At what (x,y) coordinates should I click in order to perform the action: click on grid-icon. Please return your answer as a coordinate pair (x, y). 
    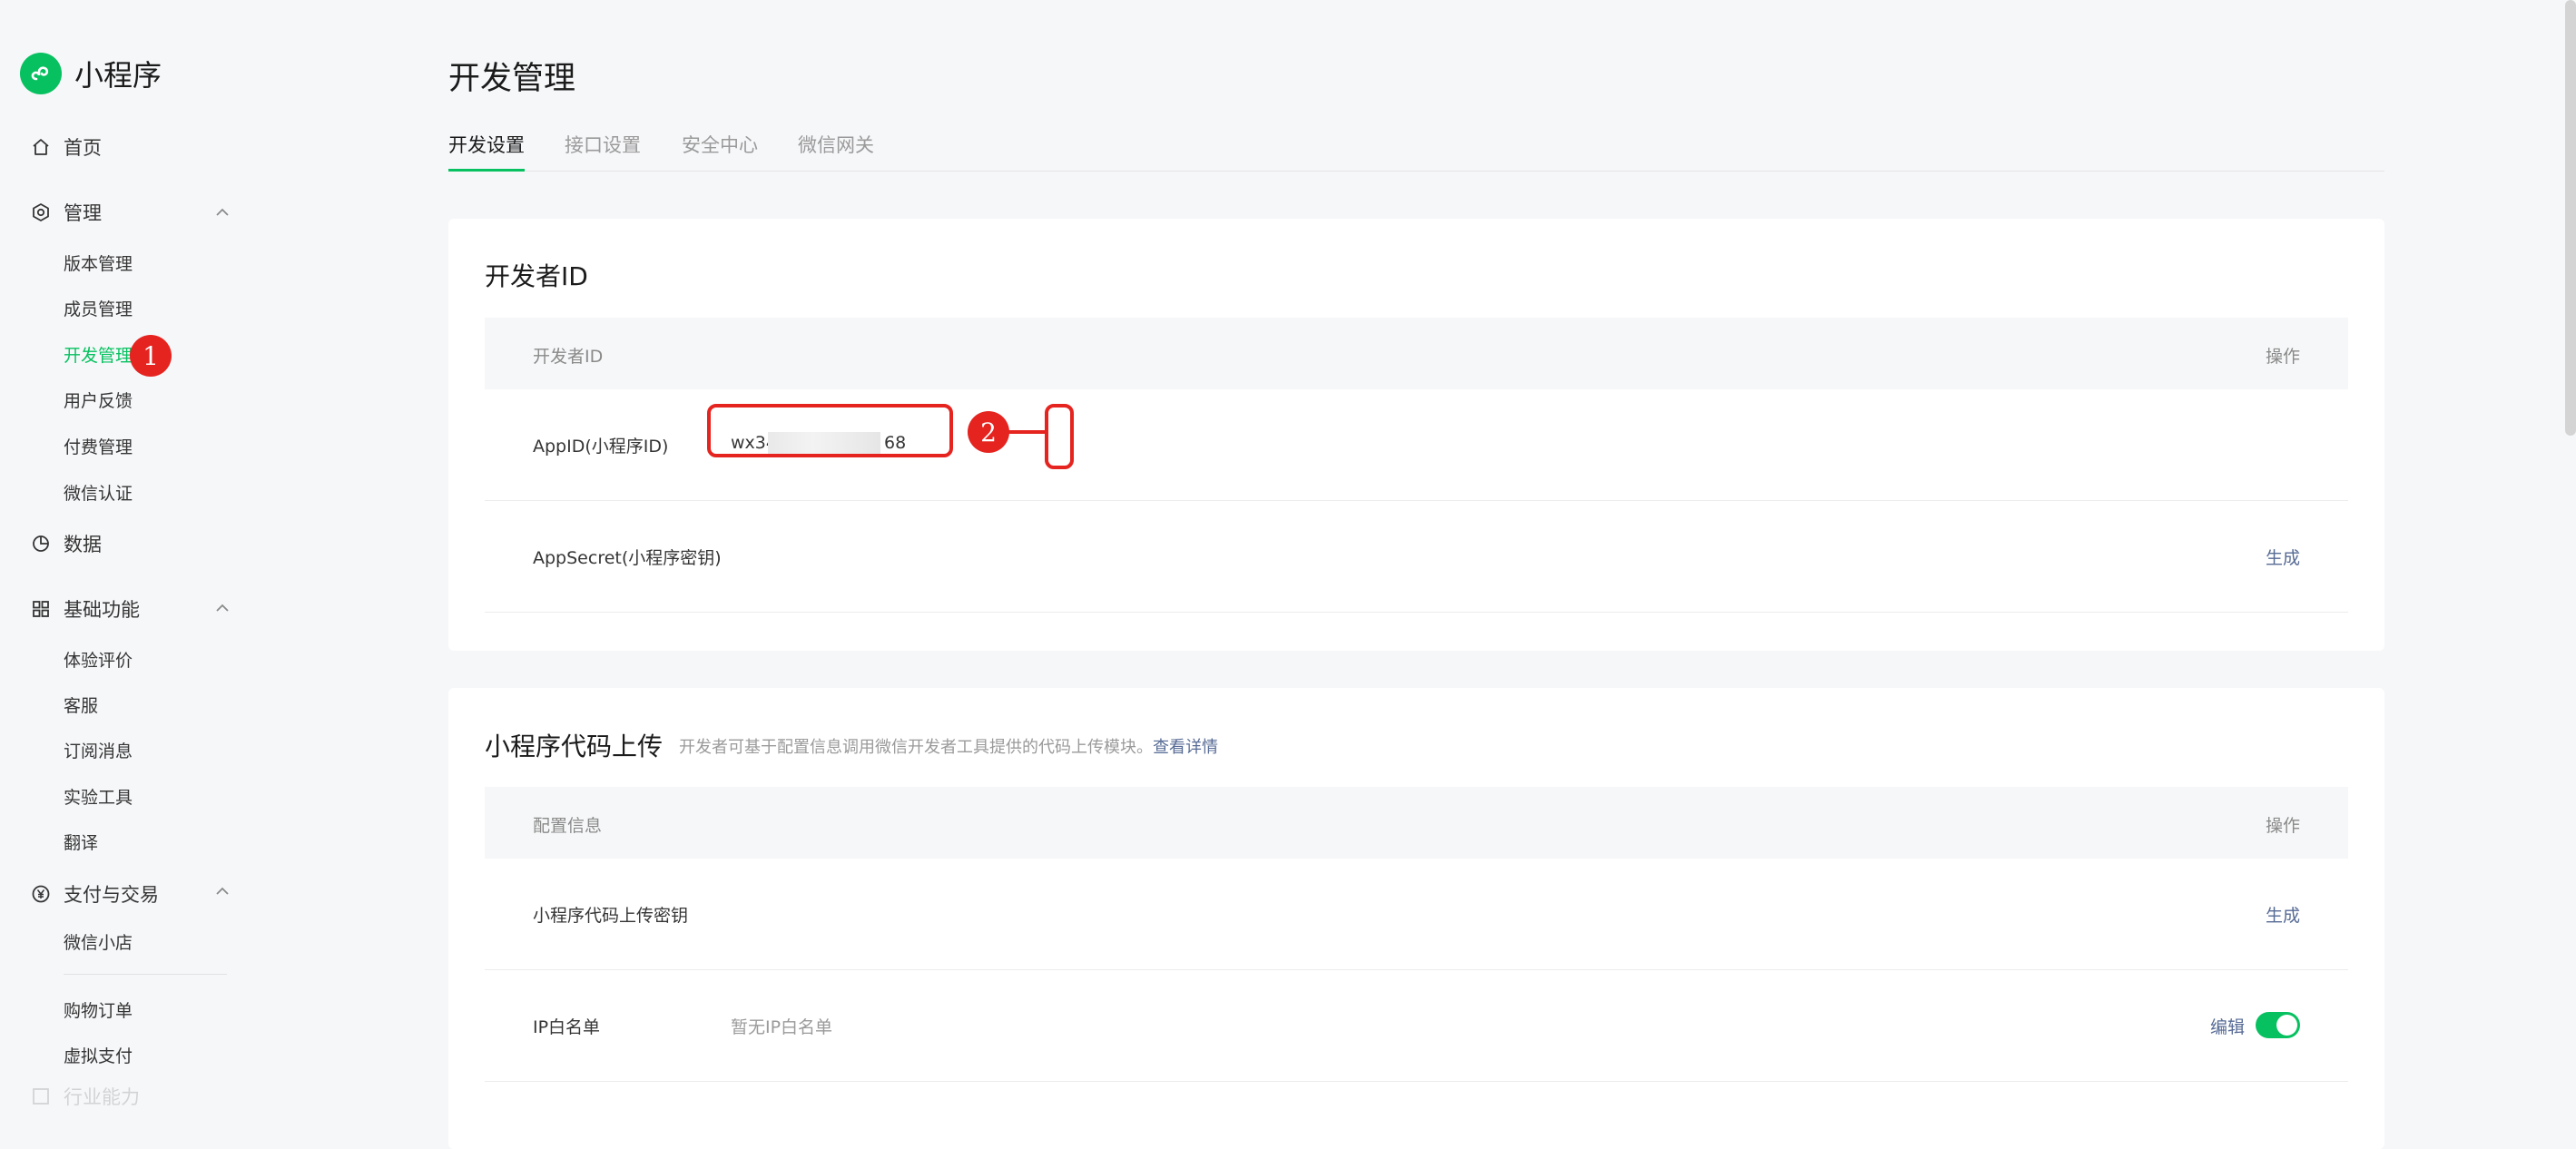
    Looking at the image, I should click on (41, 609).